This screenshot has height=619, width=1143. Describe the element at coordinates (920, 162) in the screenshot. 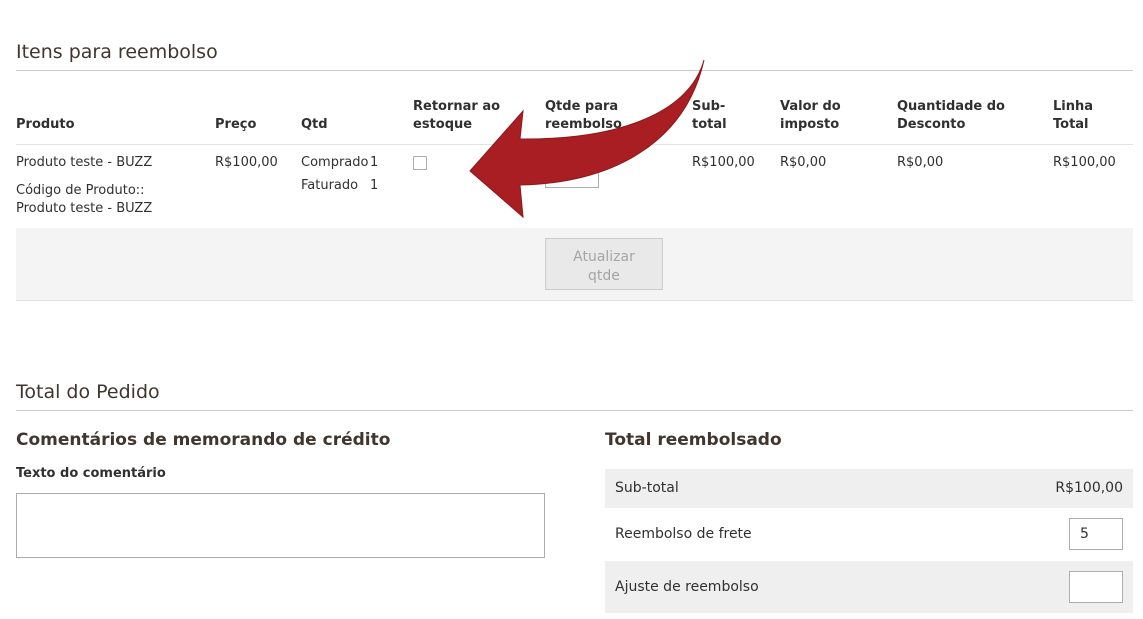

I see `item-discount: R$0,00` at that location.